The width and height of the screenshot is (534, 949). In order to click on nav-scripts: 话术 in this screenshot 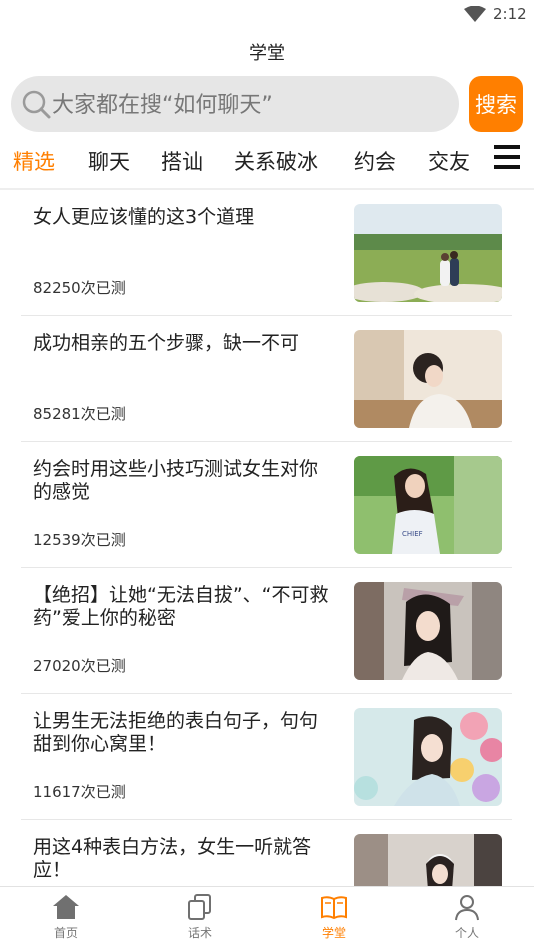, I will do `click(200, 917)`.